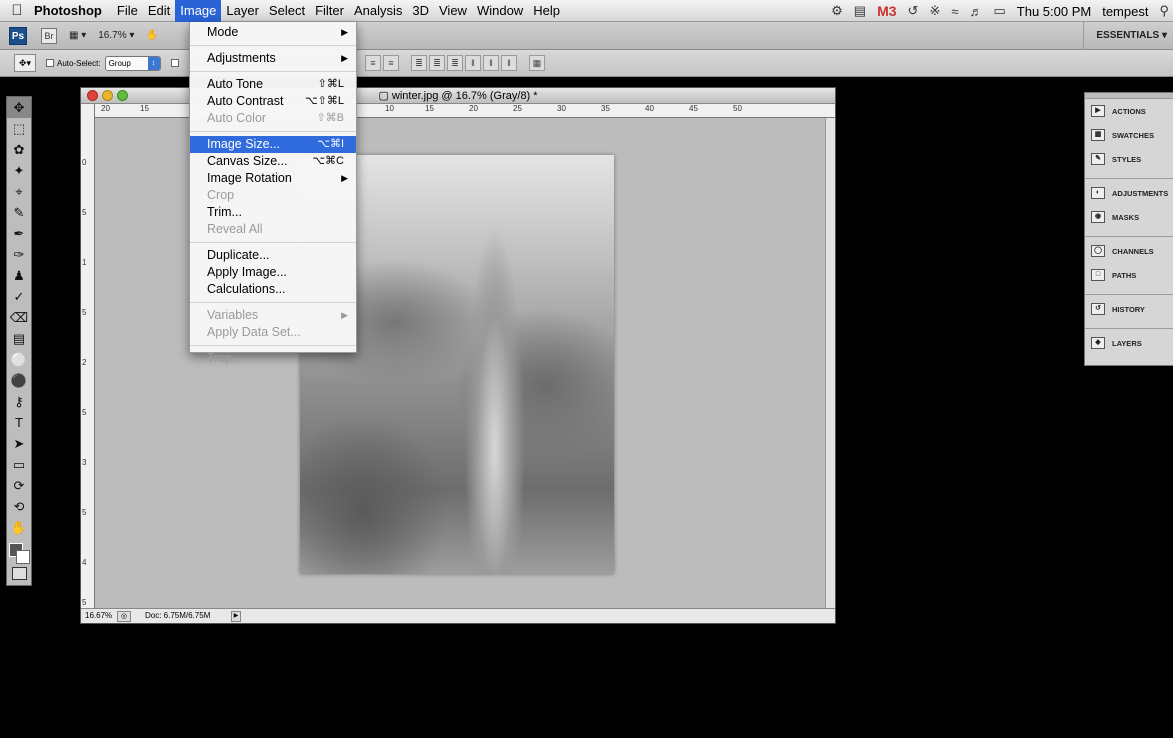 The image size is (1173, 738). Describe the element at coordinates (19, 485) in the screenshot. I see `3d-rotate-tool-icon: ⟳` at that location.